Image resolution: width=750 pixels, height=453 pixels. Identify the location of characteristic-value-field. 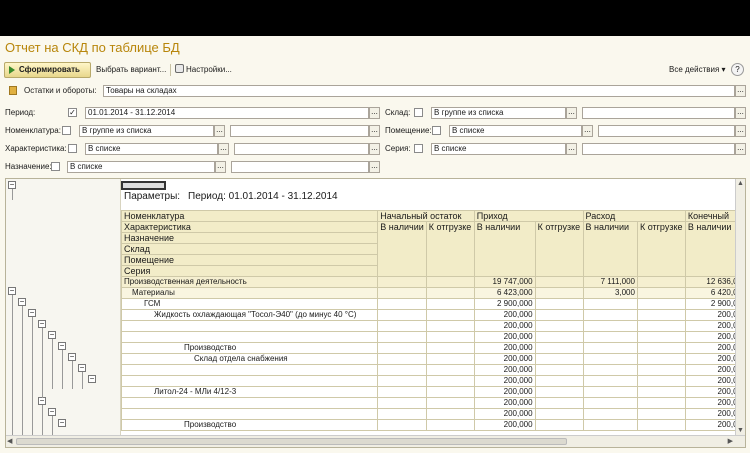
(301, 149).